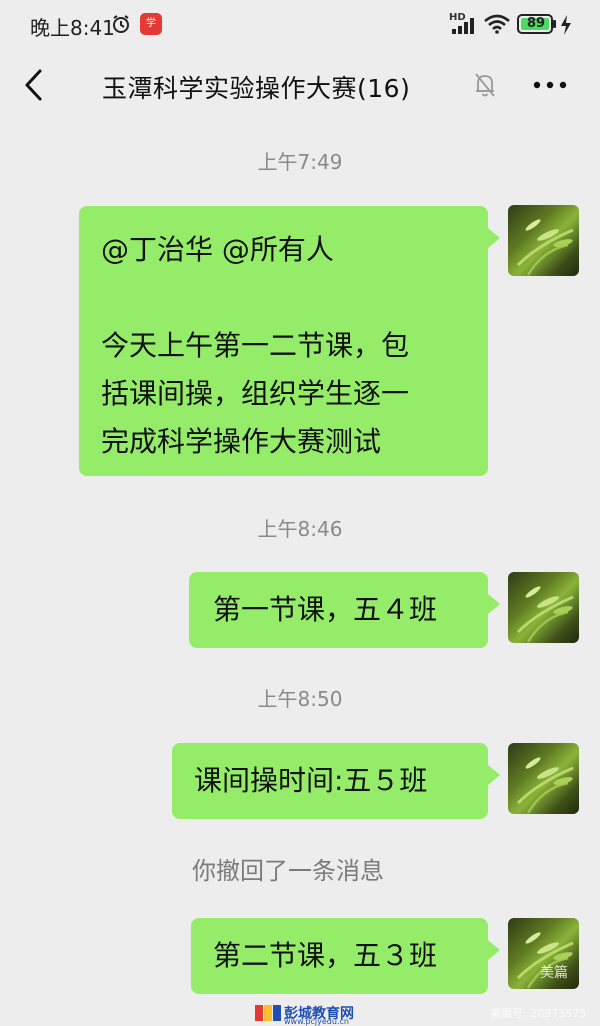 The width and height of the screenshot is (600, 1026). What do you see at coordinates (554, 973) in the screenshot?
I see `meipian-watermark: 美篇` at bounding box center [554, 973].